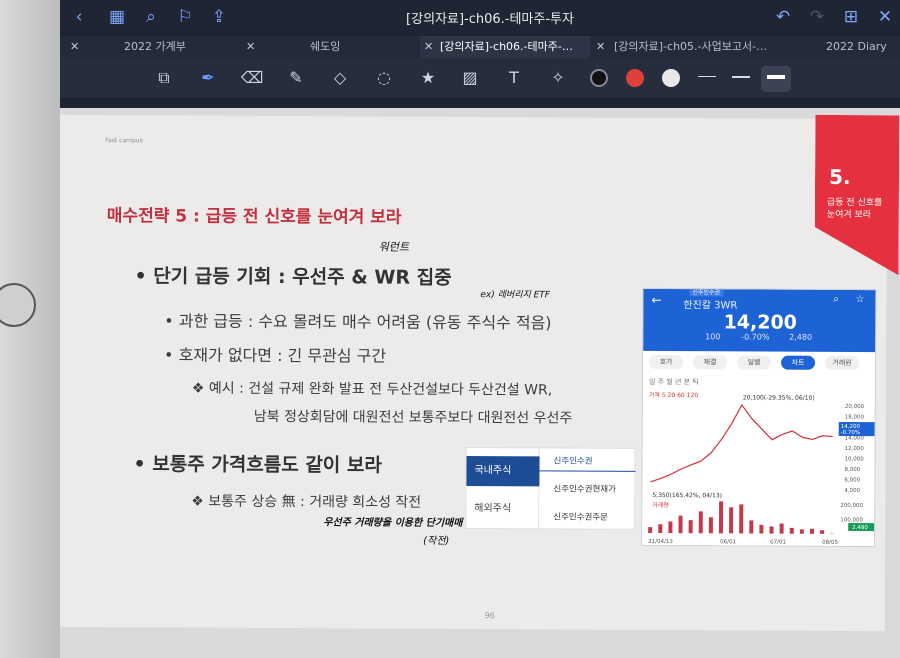  I want to click on volume-tick-label: 100,000, so click(851, 520).